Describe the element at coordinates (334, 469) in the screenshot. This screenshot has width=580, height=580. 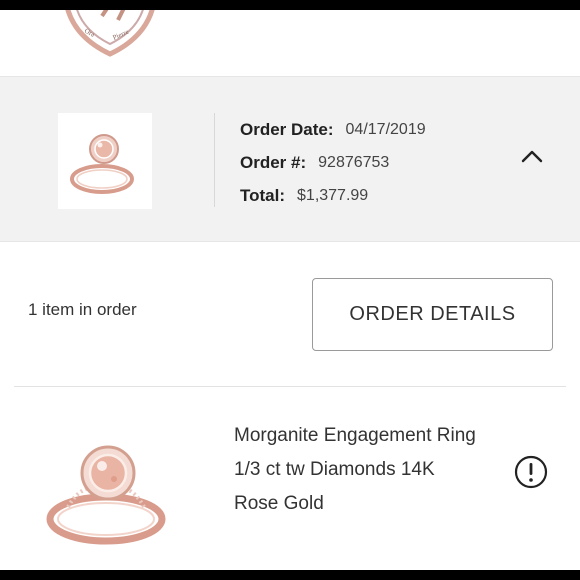
I see `product-name-line: 1/3 ct tw Diamonds 14K` at that location.